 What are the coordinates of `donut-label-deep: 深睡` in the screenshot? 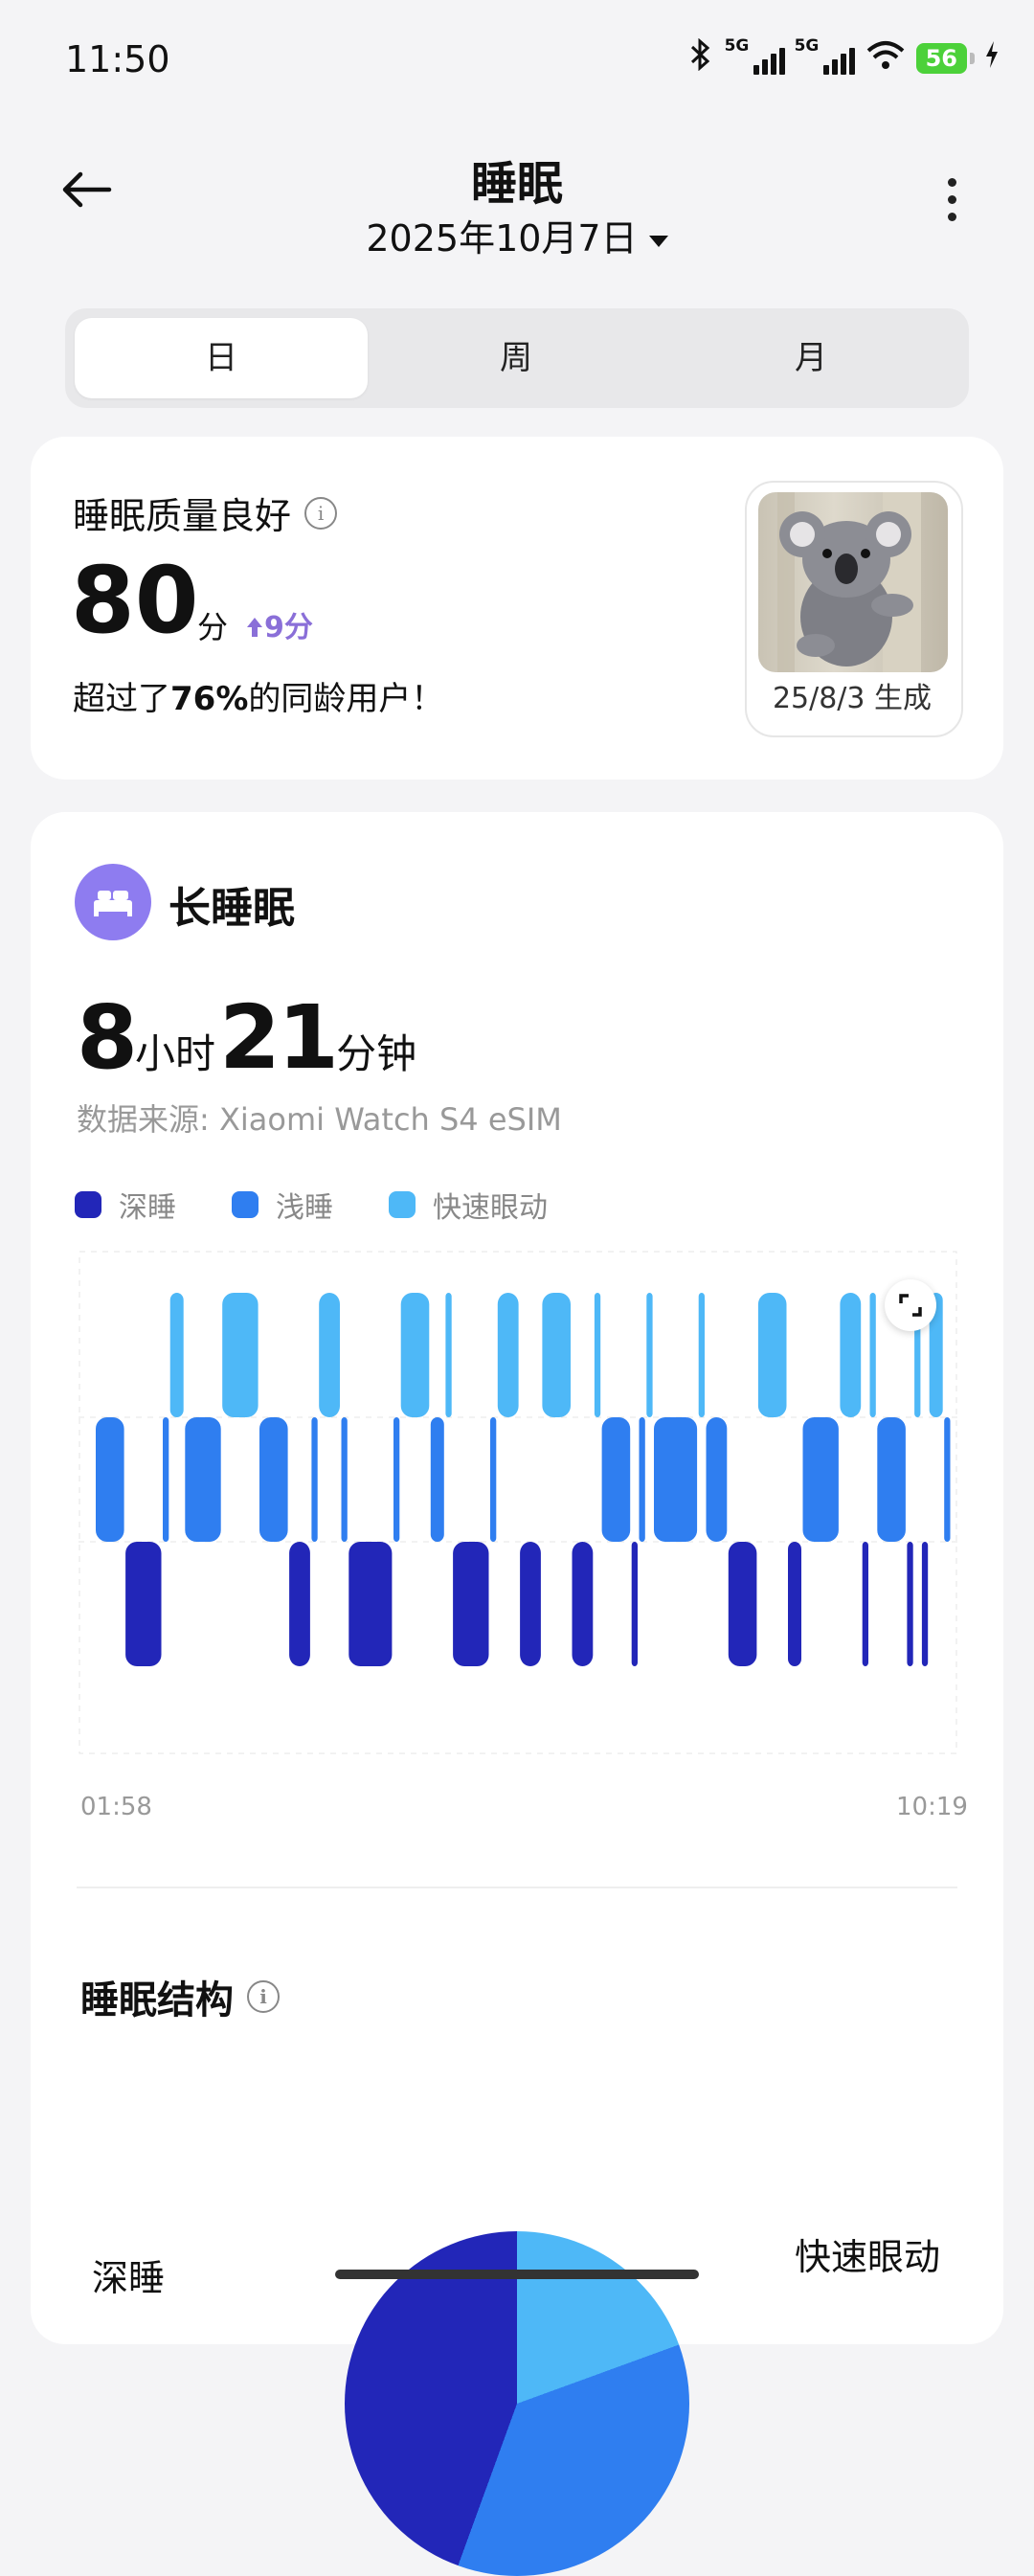 It's located at (129, 2278).